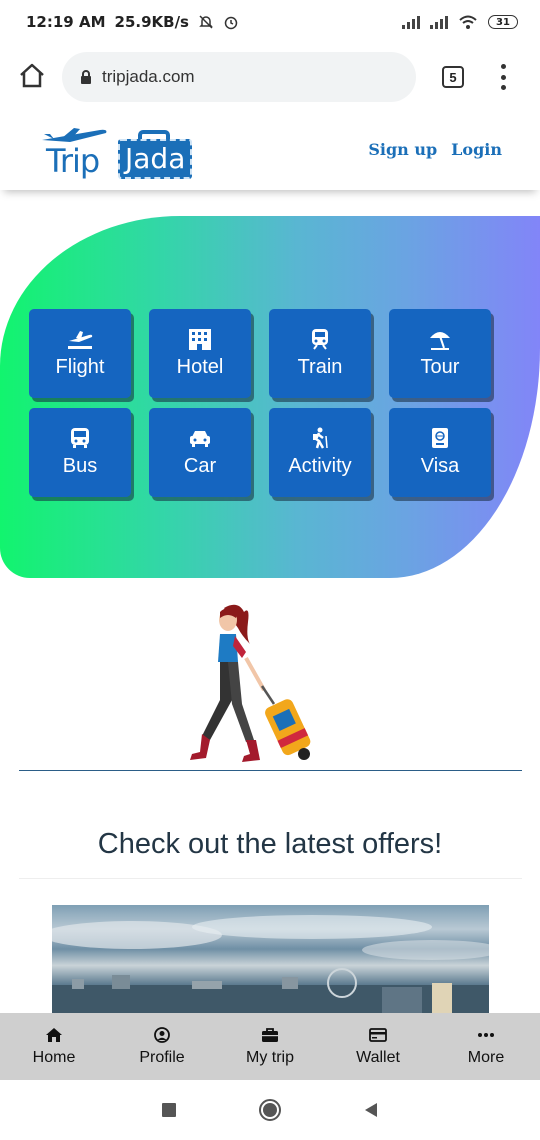 This screenshot has height=1140, width=540. What do you see at coordinates (320, 353) in the screenshot?
I see `service-train-button: Train` at bounding box center [320, 353].